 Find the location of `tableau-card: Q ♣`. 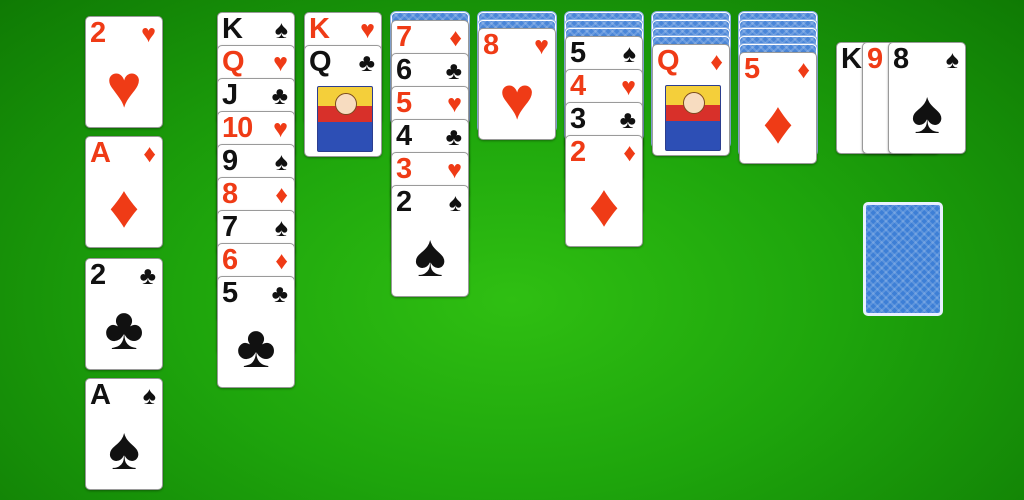

tableau-card: Q ♣ is located at coordinates (343, 101).